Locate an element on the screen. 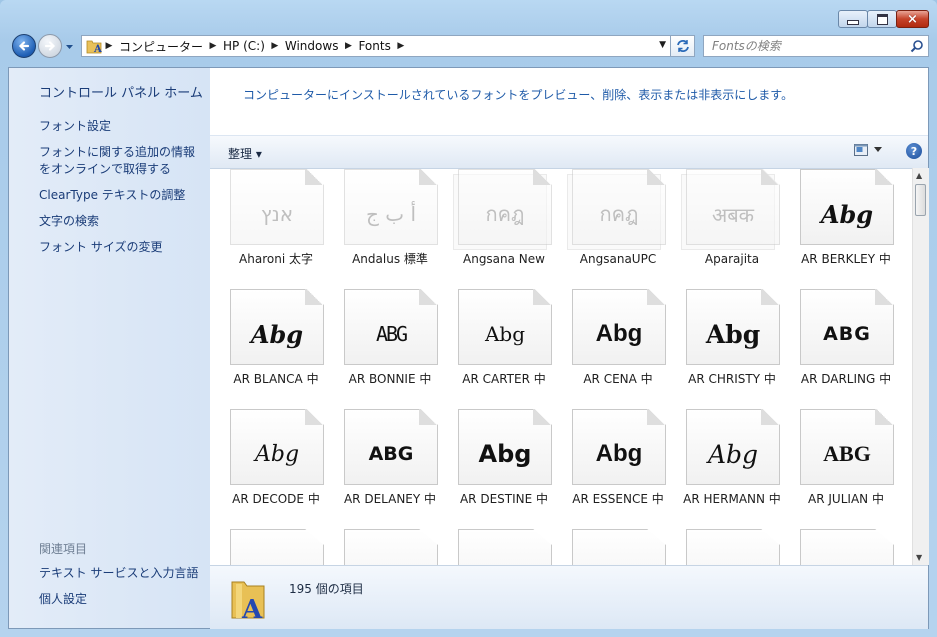 The height and width of the screenshot is (637, 937). font-item: אנץ Aharoni 太字 is located at coordinates (268, 221).